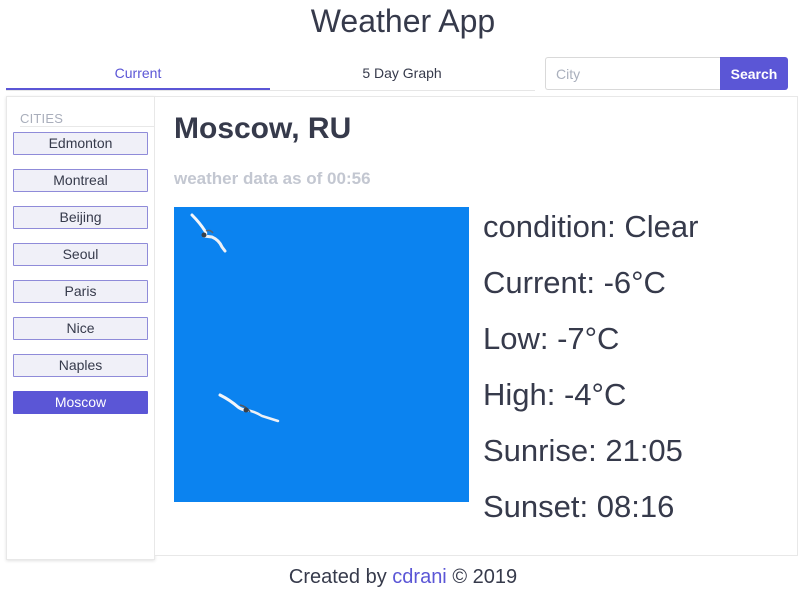 Image resolution: width=806 pixels, height=610 pixels. What do you see at coordinates (551, 338) in the screenshot?
I see `low-temp-stat: Low: -7°C` at bounding box center [551, 338].